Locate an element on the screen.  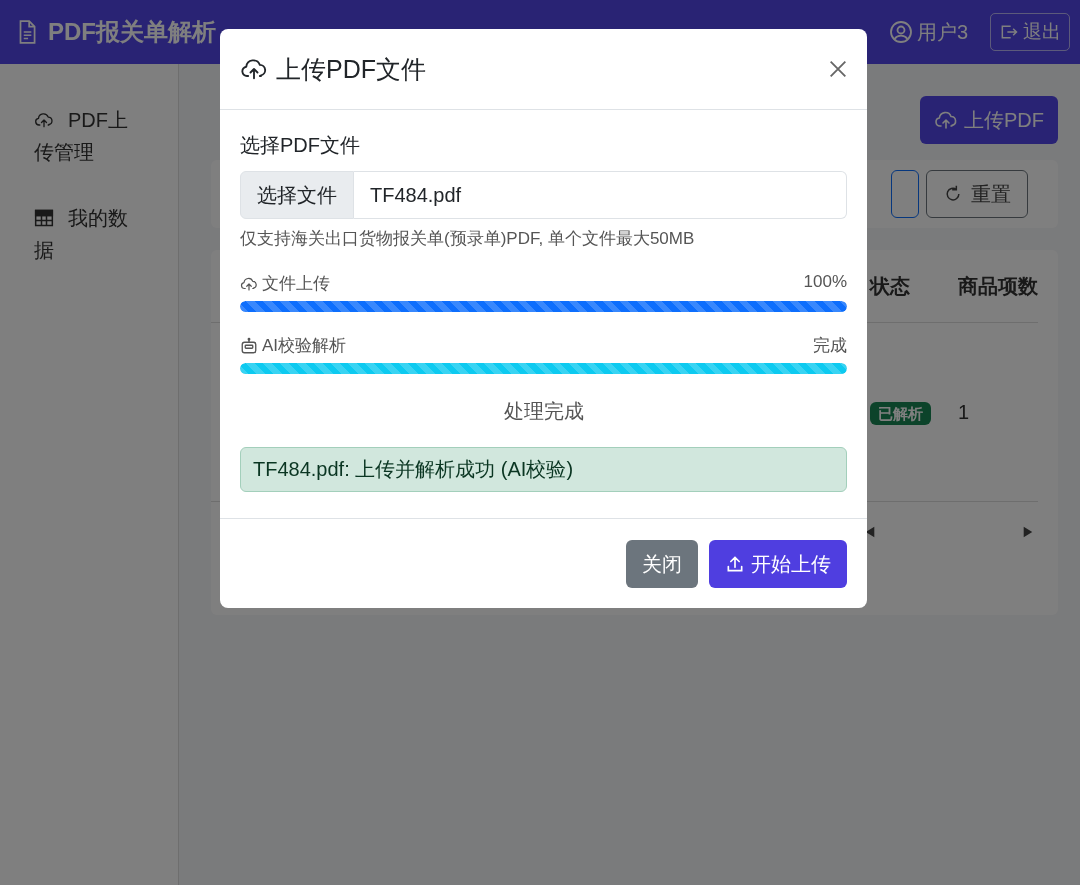
progress-reading: 完成 is located at coordinates (830, 346).